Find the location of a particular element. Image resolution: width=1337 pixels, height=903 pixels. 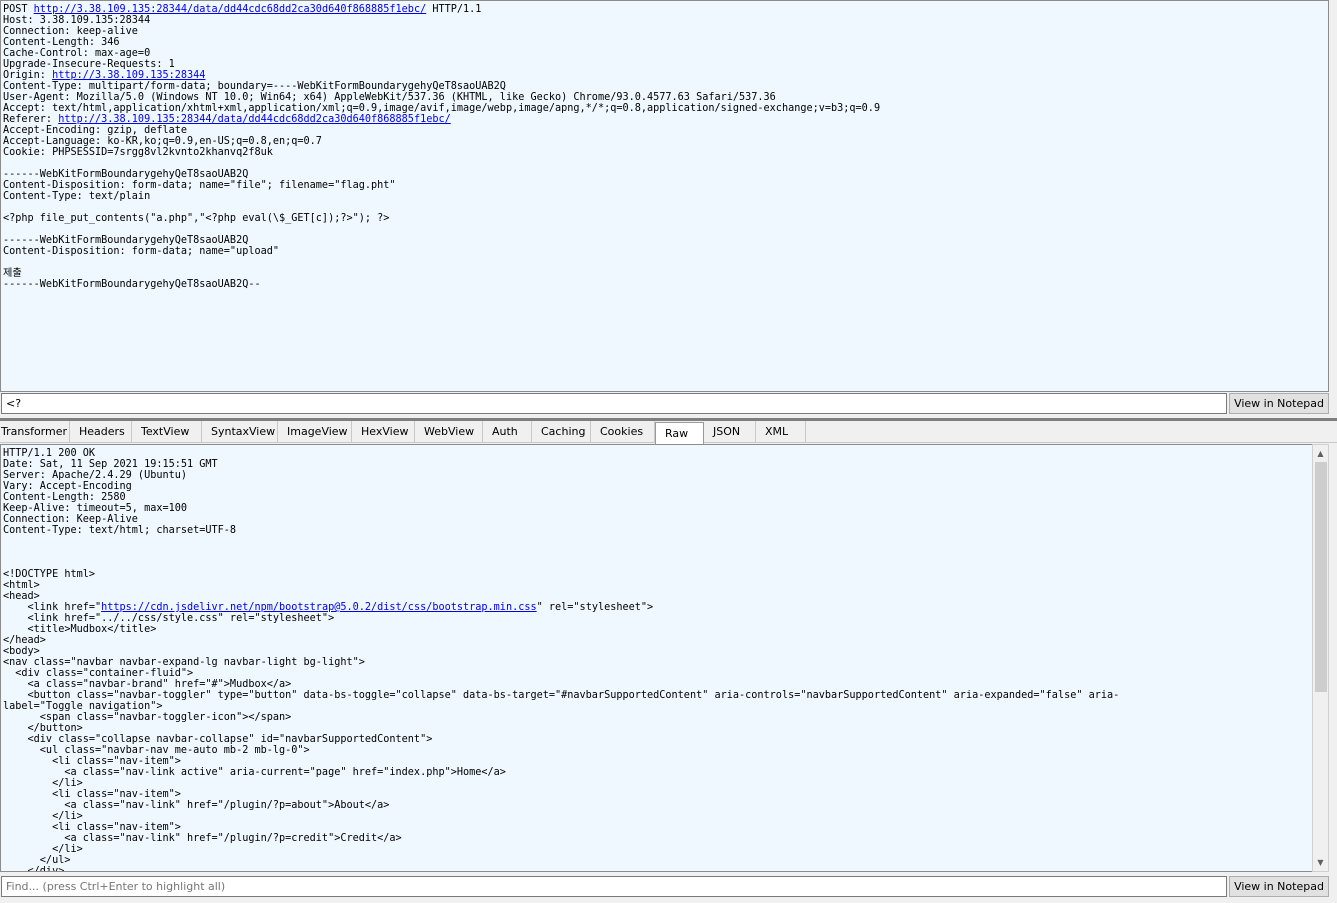

text-line: Origin: http://3.38.109.135:28344 is located at coordinates (441, 75).